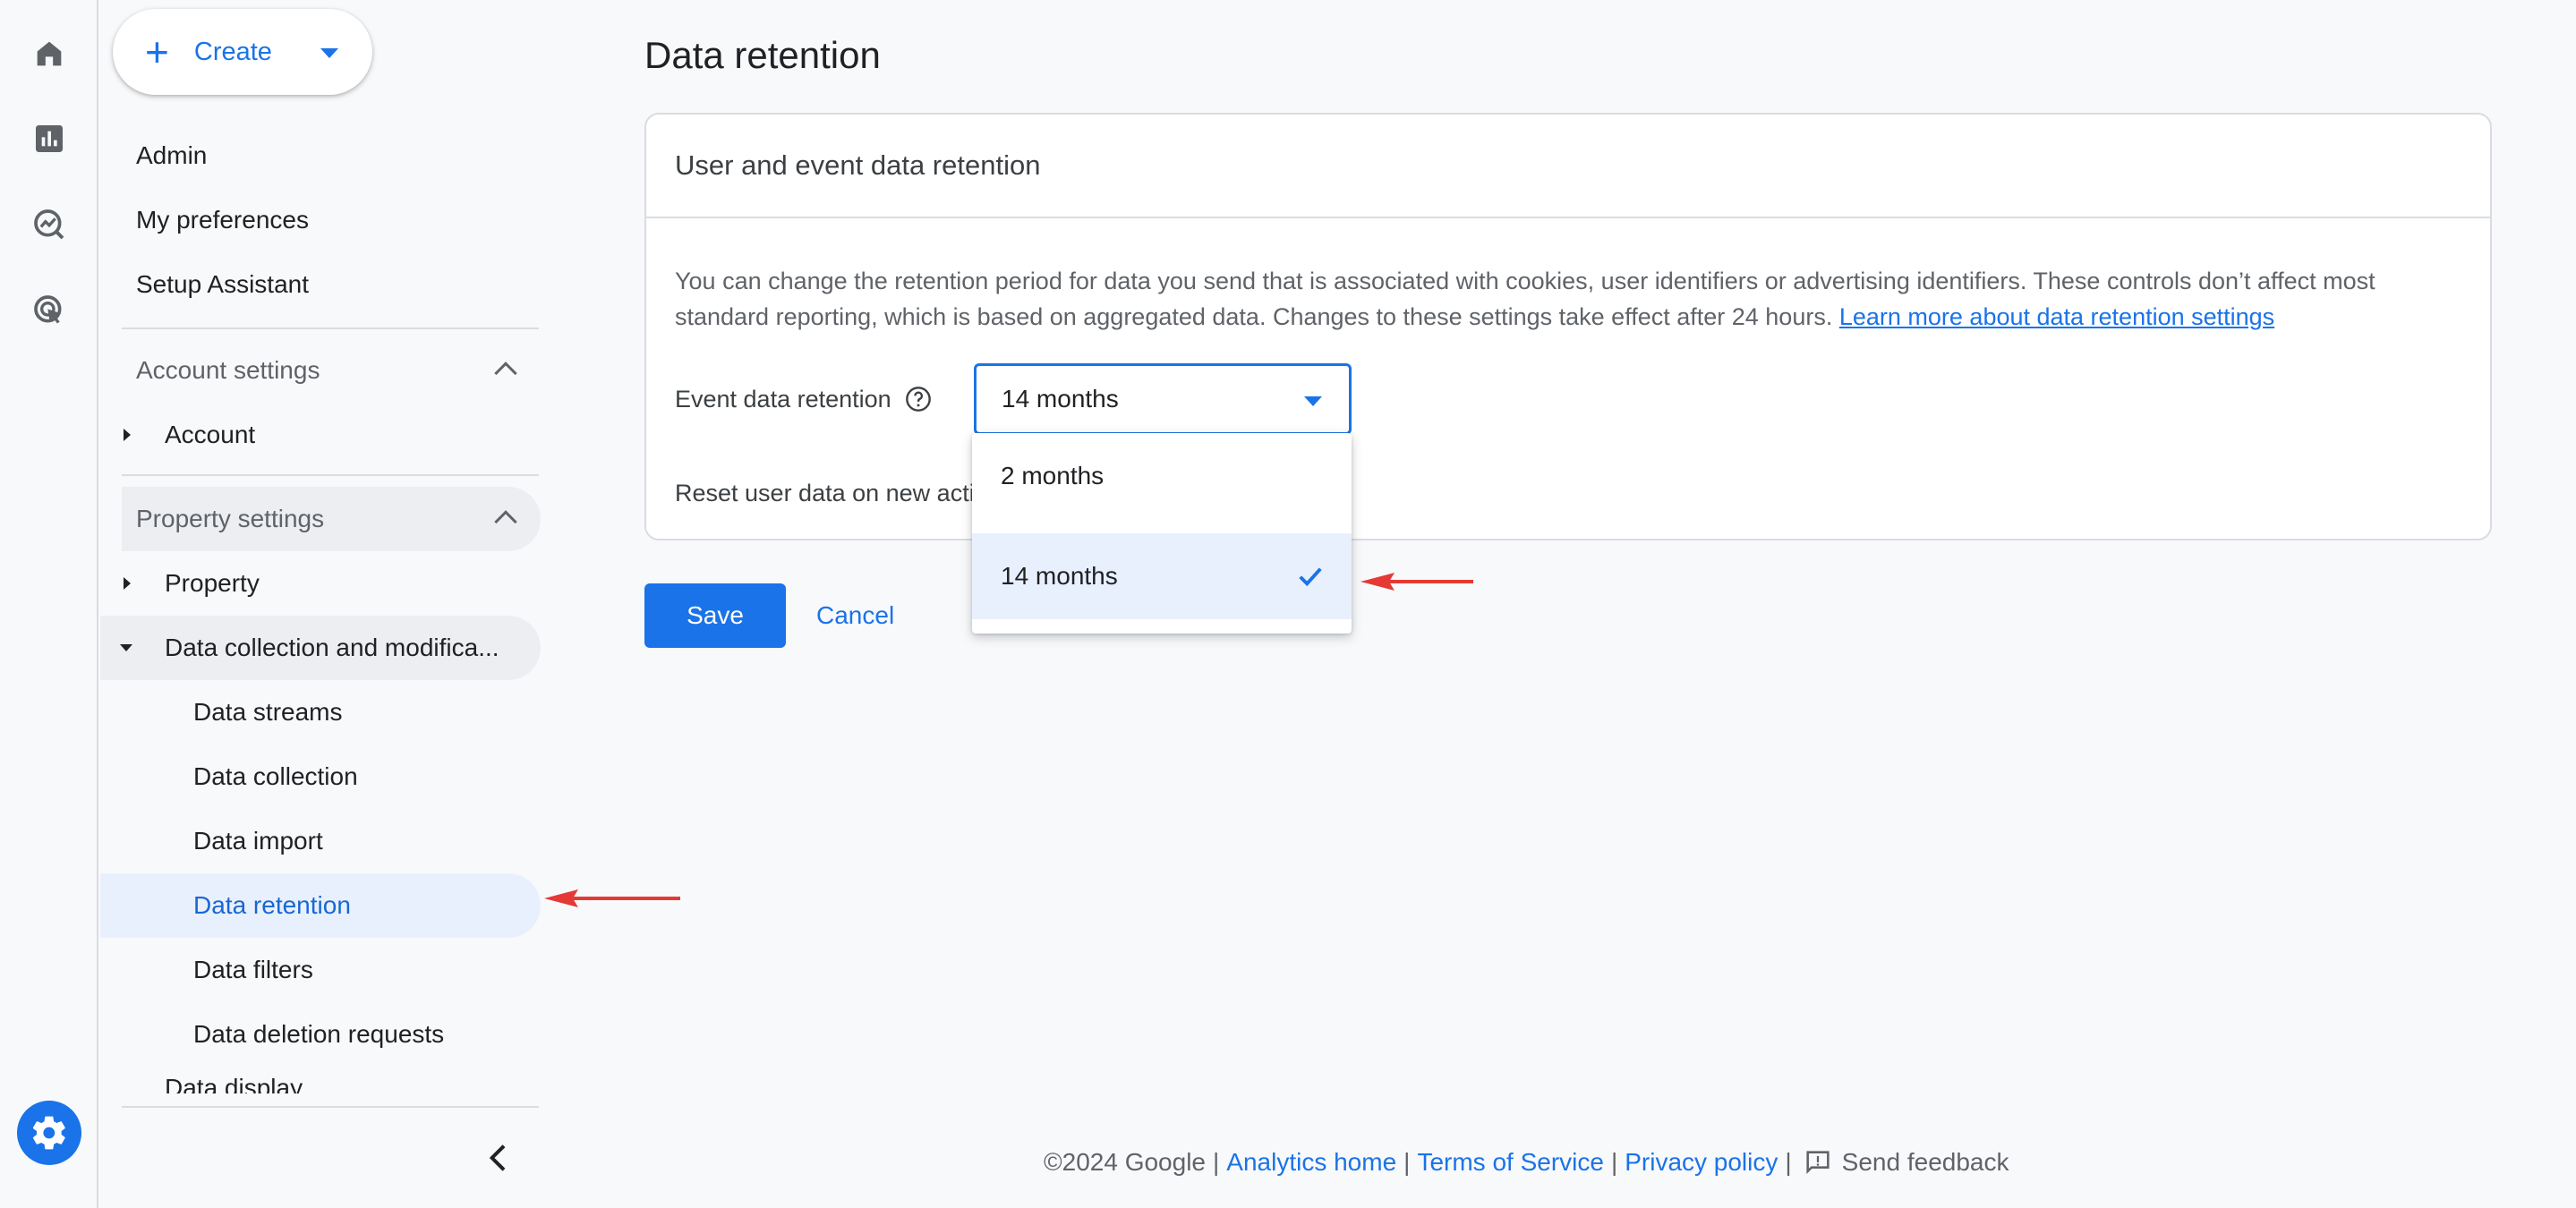 The image size is (2576, 1208). What do you see at coordinates (275, 776) in the screenshot?
I see `sidebar-item-label: Data collection` at bounding box center [275, 776].